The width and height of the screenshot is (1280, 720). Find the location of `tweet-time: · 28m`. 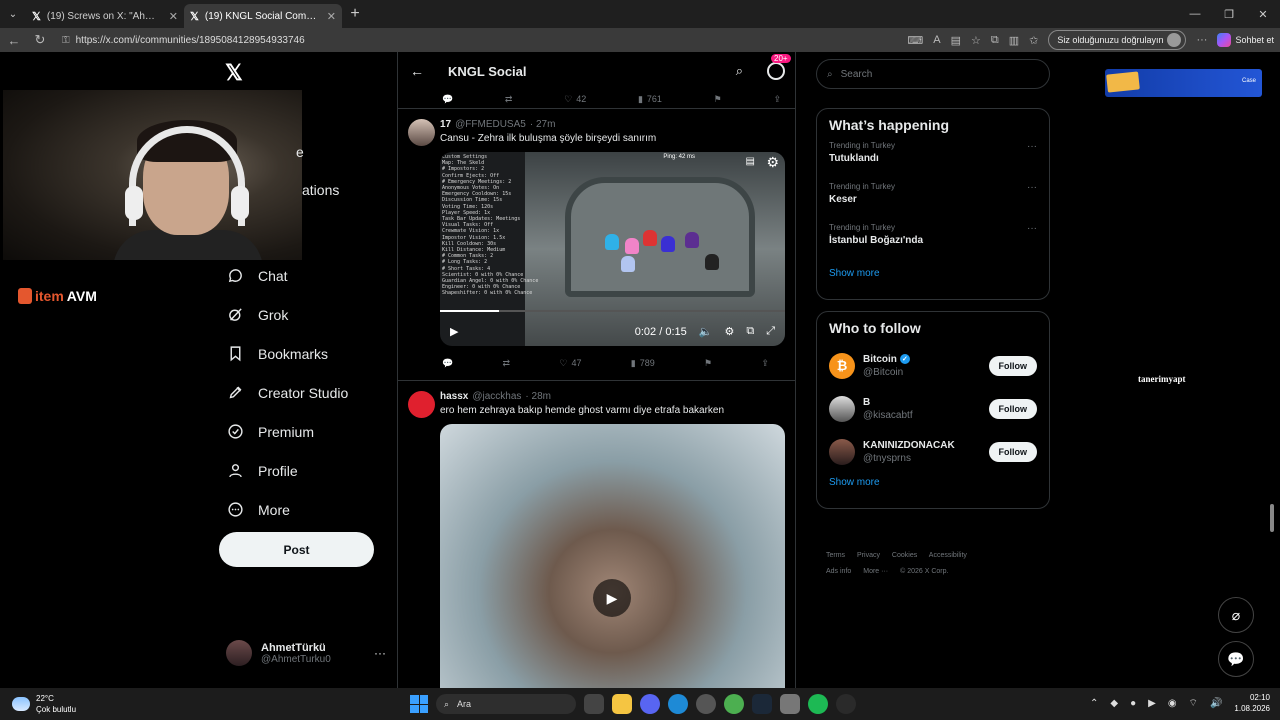

tweet-time: · 28m is located at coordinates (538, 396).